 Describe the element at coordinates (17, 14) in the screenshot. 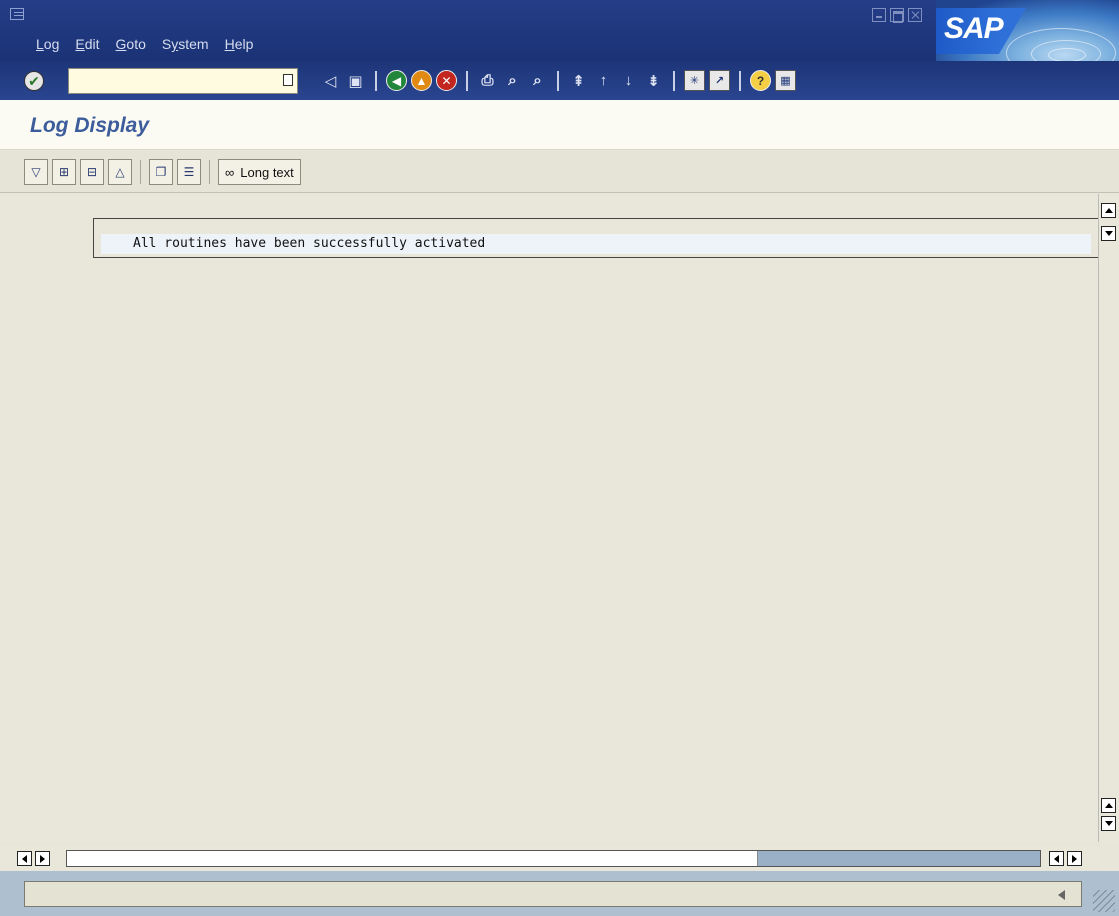

I see `system-menu-icon` at that location.